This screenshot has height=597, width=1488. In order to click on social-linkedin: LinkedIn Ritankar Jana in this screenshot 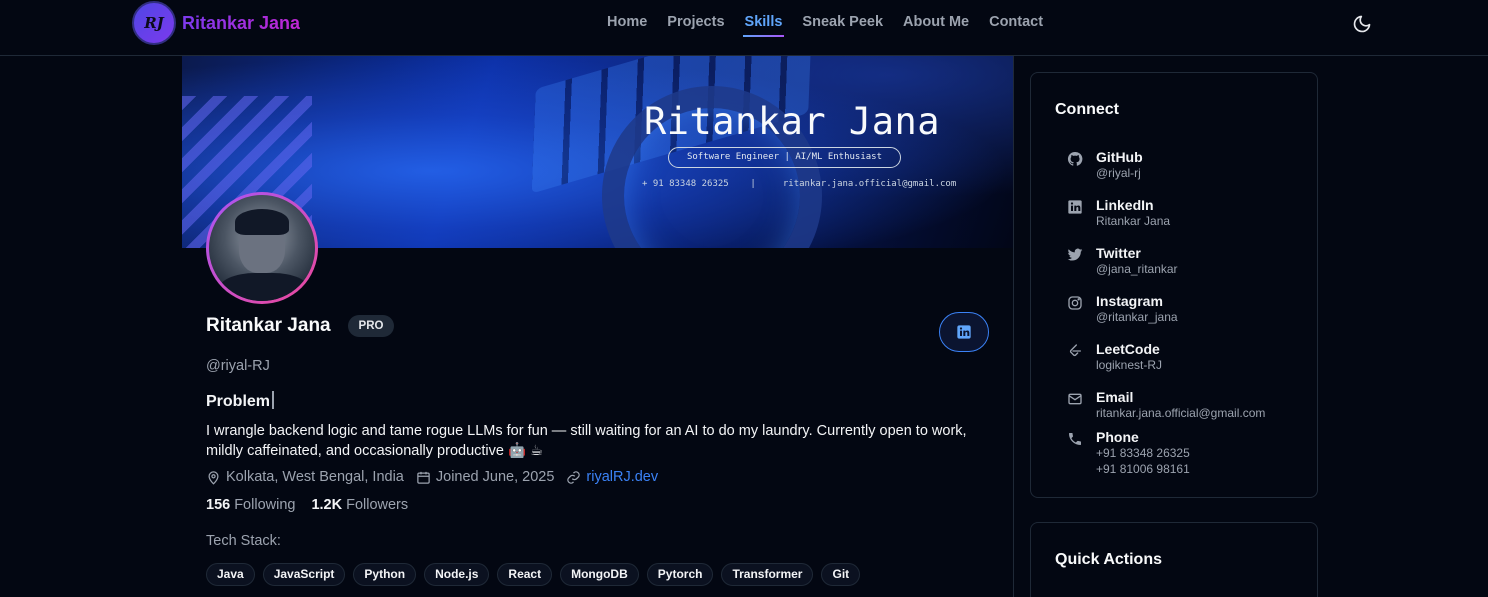, I will do `click(1118, 213)`.